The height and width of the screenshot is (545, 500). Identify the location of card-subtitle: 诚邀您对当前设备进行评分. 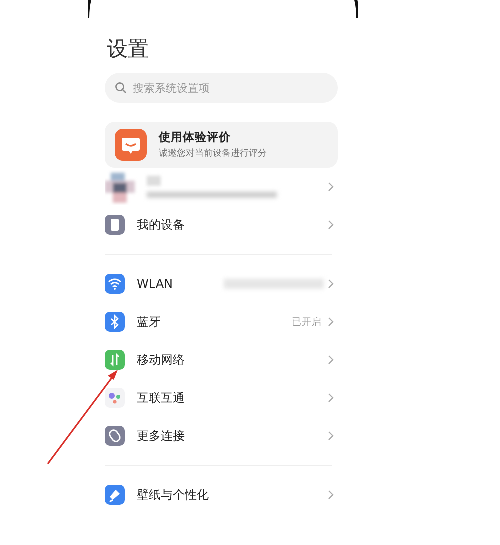
(213, 154).